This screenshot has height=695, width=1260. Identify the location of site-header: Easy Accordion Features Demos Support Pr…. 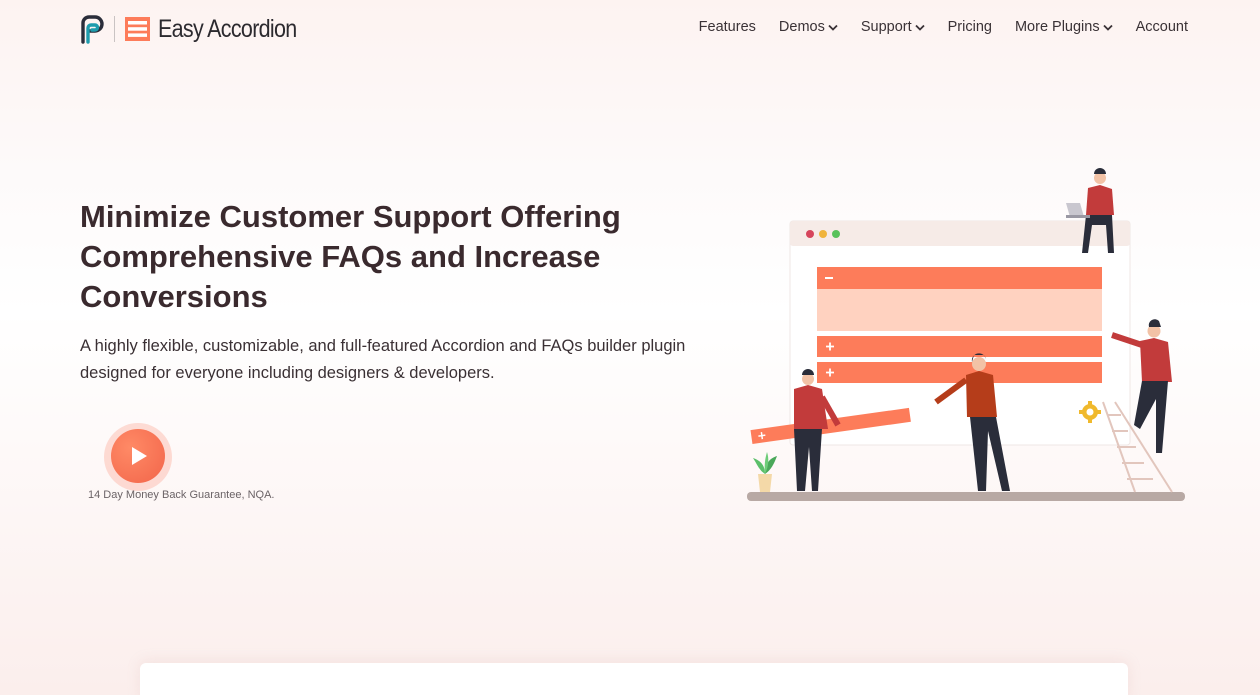
(630, 29).